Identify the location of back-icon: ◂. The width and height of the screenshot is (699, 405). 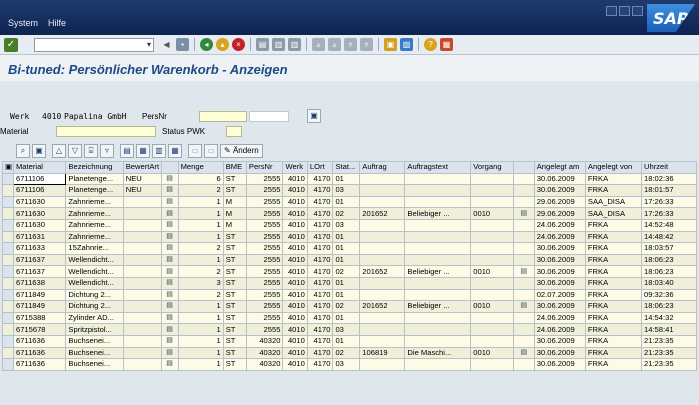
(206, 44).